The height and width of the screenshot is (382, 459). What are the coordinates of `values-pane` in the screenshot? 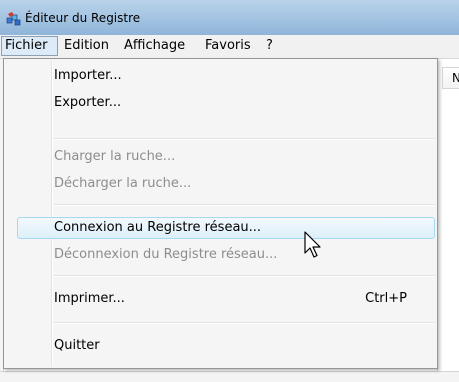 It's located at (448, 220).